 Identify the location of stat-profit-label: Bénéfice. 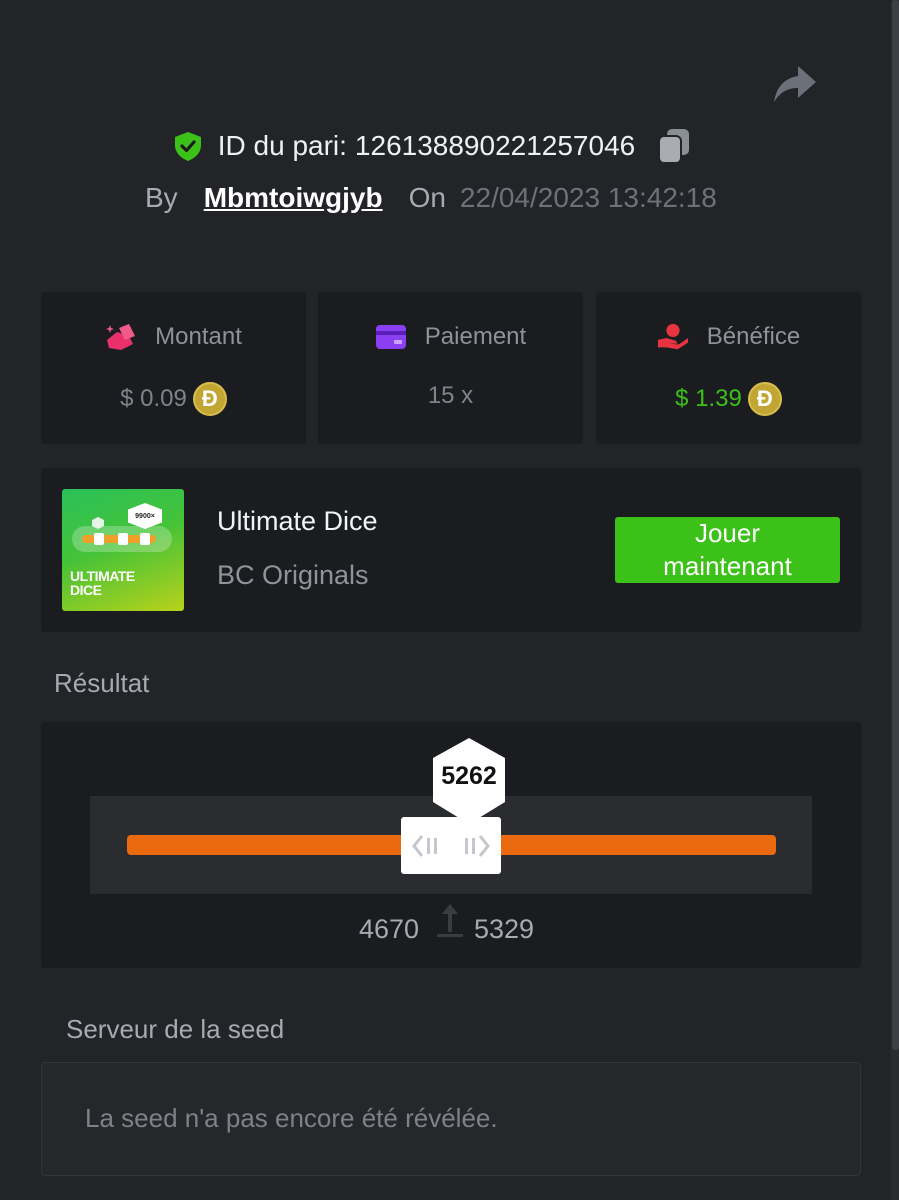
(753, 336).